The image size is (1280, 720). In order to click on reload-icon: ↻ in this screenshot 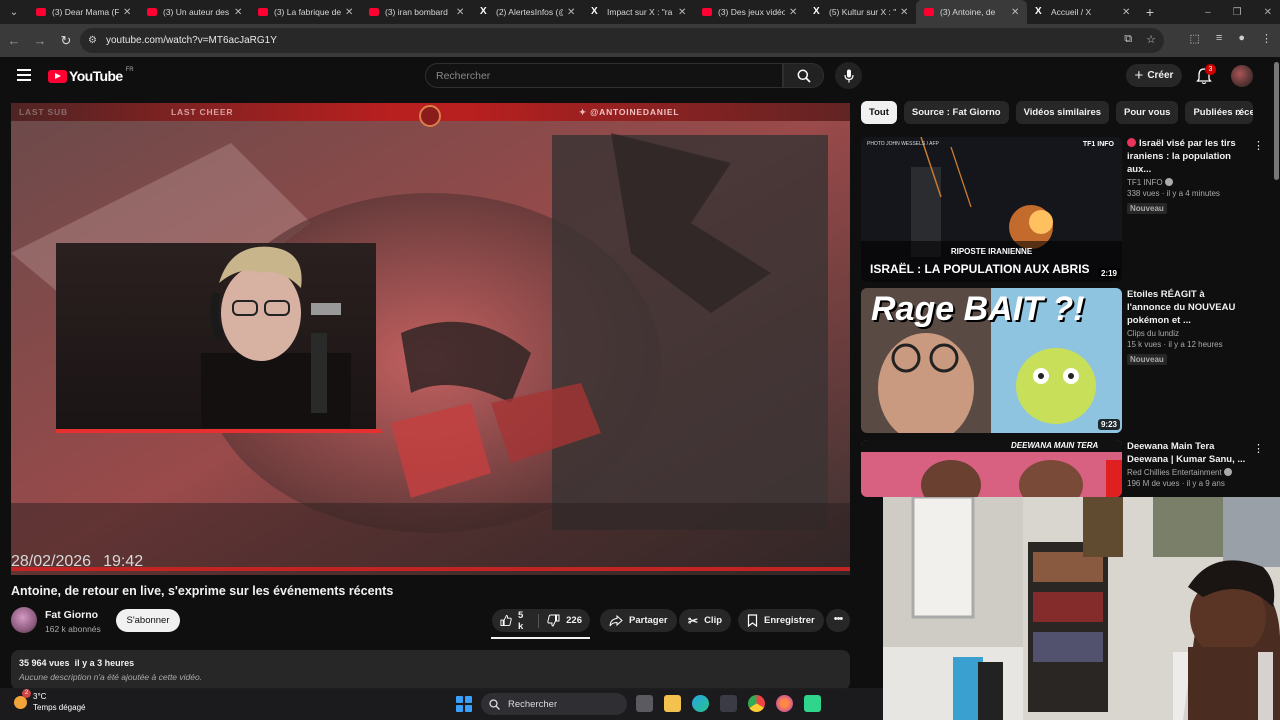, I will do `click(66, 41)`.